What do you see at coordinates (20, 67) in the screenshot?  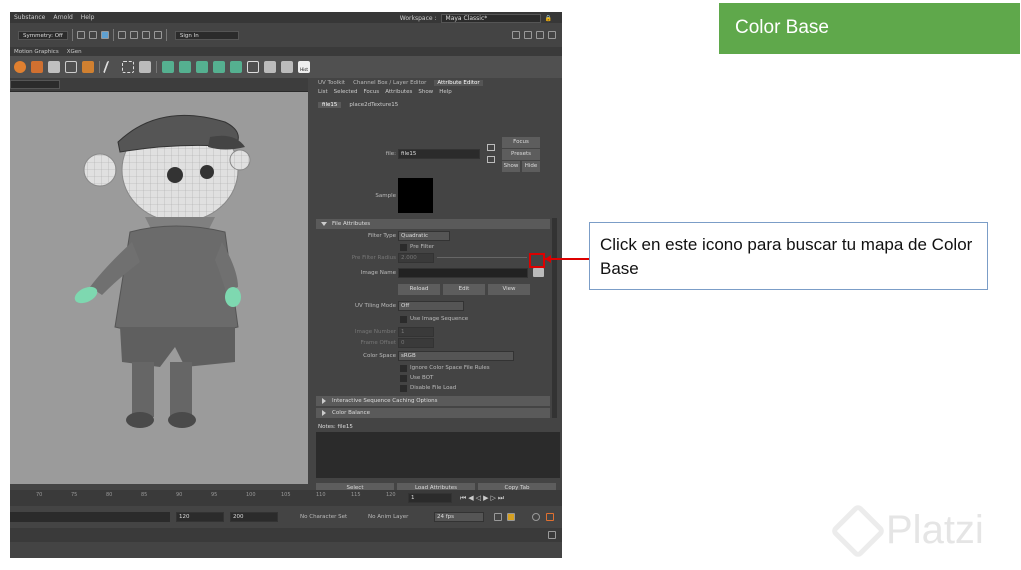 I see `sphere-tool-icon` at bounding box center [20, 67].